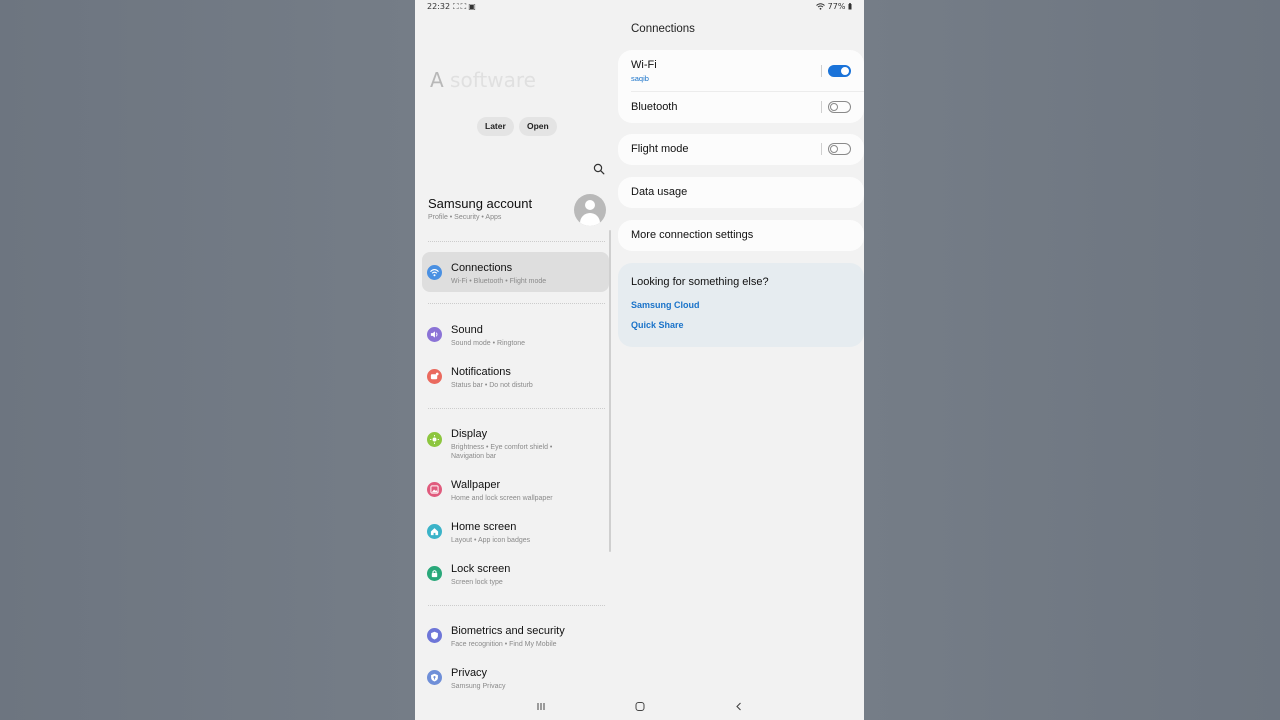 The width and height of the screenshot is (1280, 720). What do you see at coordinates (434, 635) in the screenshot?
I see `shield-icon` at bounding box center [434, 635].